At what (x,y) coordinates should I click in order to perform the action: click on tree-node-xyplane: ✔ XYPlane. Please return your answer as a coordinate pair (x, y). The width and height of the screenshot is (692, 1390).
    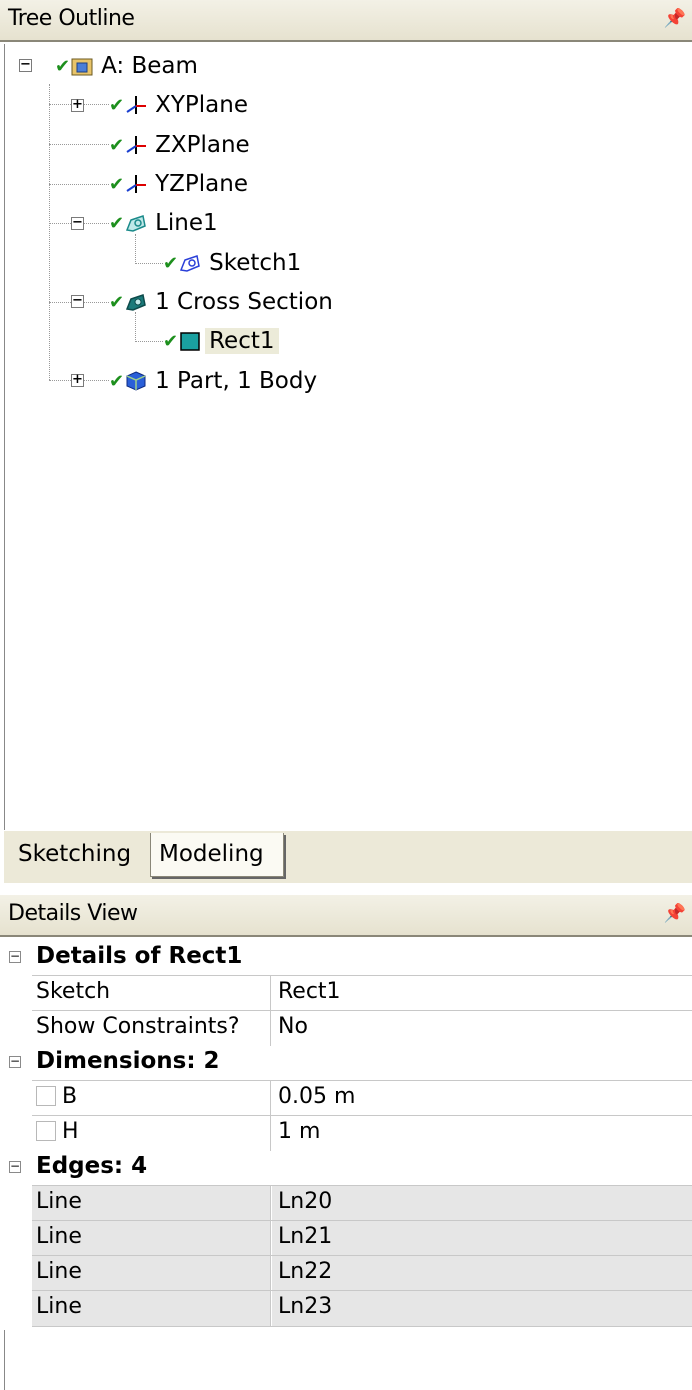
    Looking at the image, I should click on (178, 105).